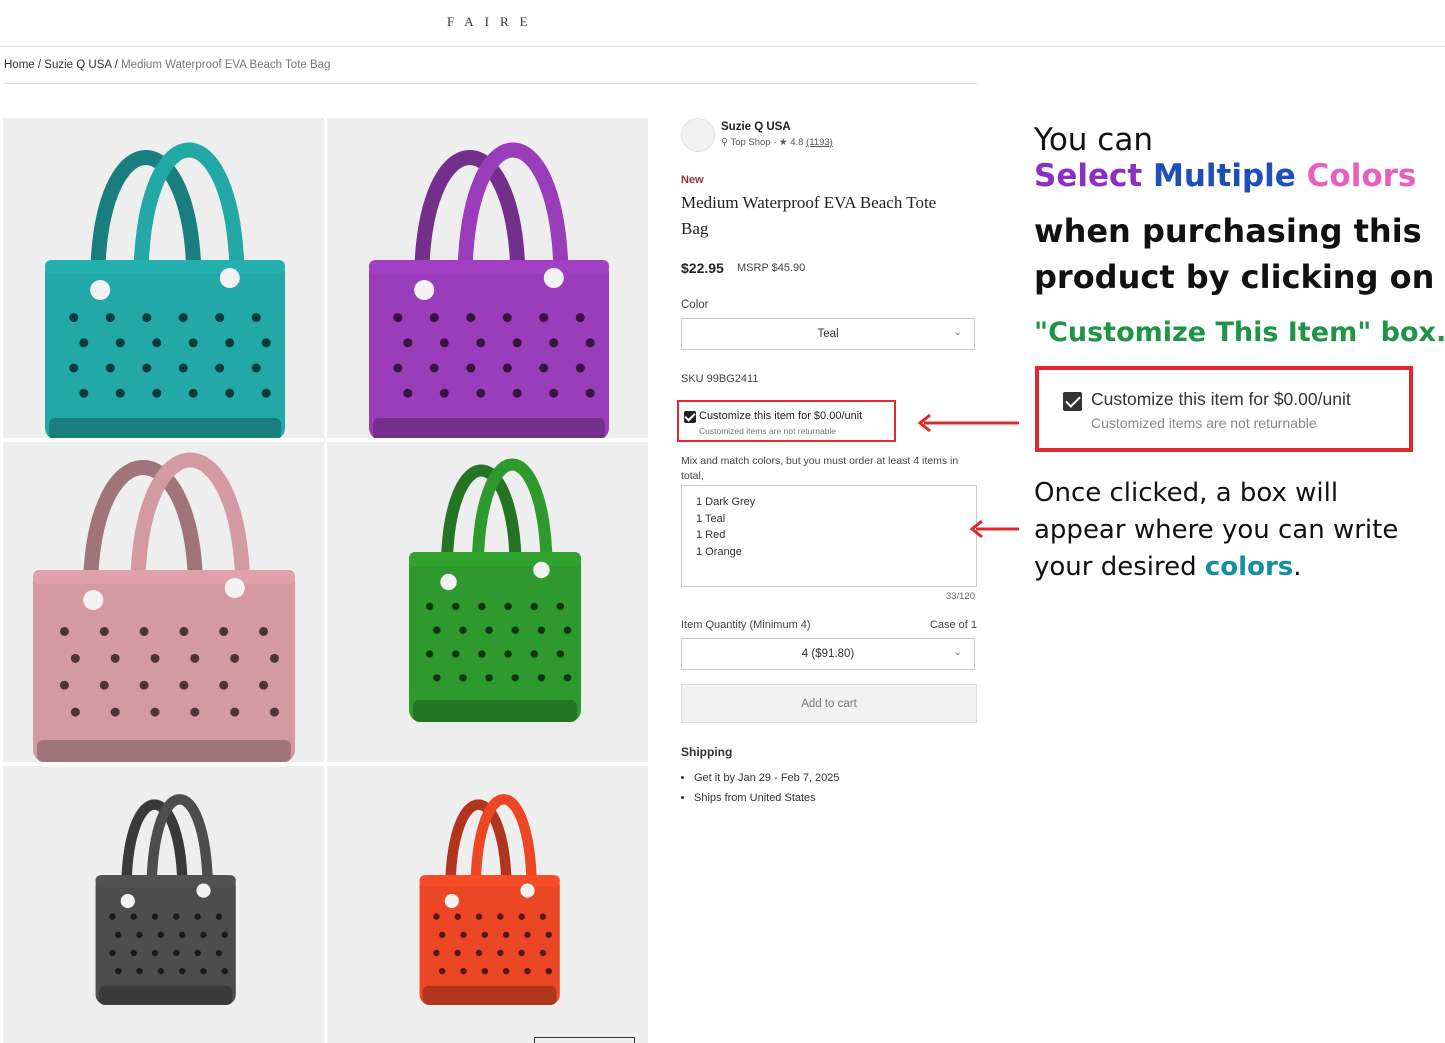 The height and width of the screenshot is (1043, 1445). I want to click on tote-bag-orange, so click(487, 904).